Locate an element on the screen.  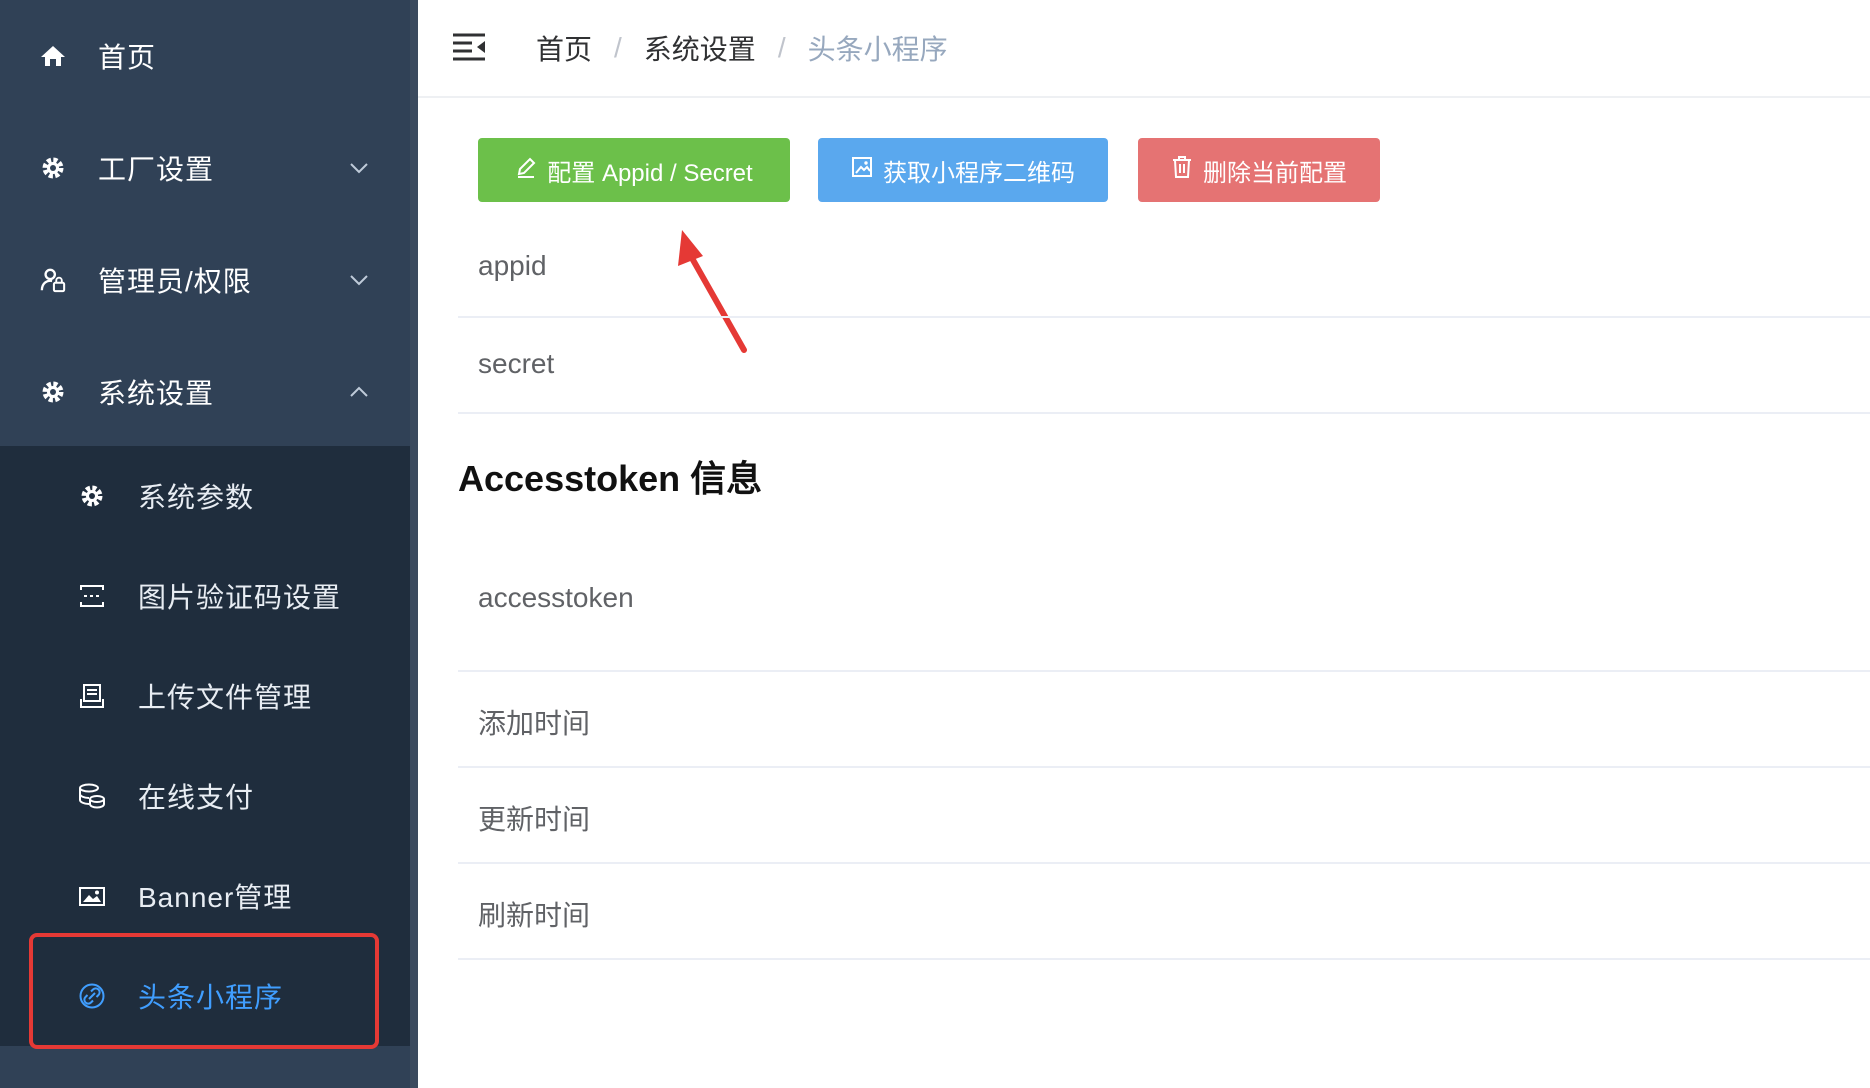
system-settings-submenu: 系统参数 图片验证码设置 上传文件管理 在线支付 Banner管理 头条小程序 is located at coordinates (205, 746).